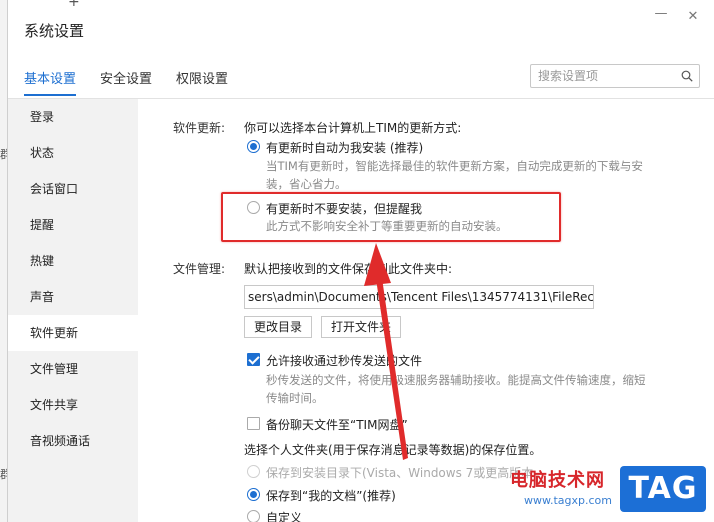 The height and width of the screenshot is (522, 714). Describe the element at coordinates (202, 82) in the screenshot. I see `tab-permission-settings: 权限设置` at that location.